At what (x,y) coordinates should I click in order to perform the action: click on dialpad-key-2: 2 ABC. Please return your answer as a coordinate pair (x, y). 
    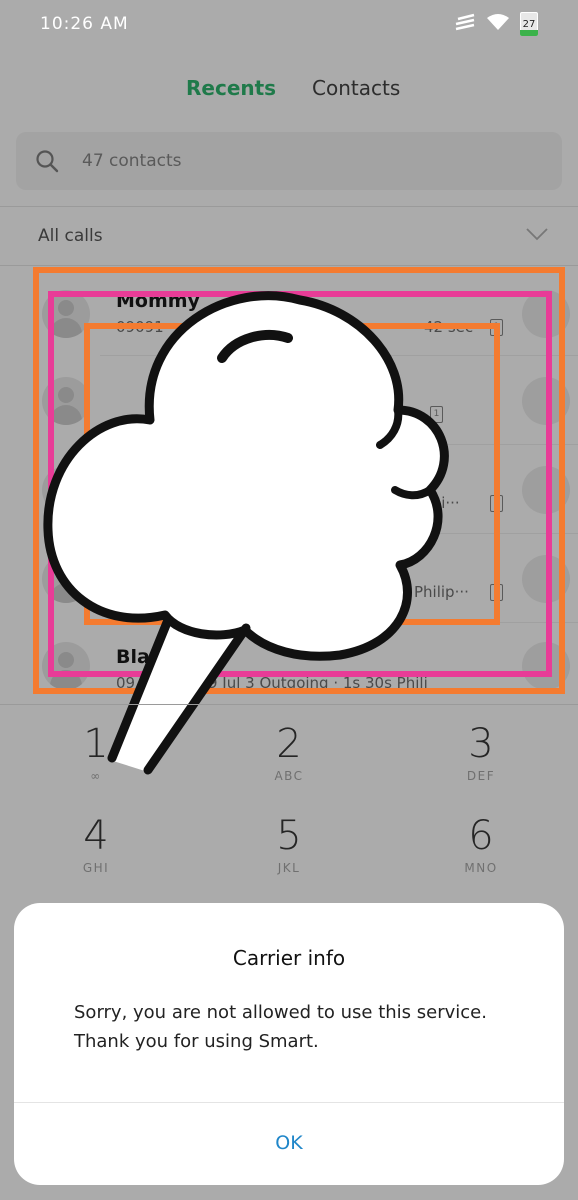
    Looking at the image, I should click on (289, 752).